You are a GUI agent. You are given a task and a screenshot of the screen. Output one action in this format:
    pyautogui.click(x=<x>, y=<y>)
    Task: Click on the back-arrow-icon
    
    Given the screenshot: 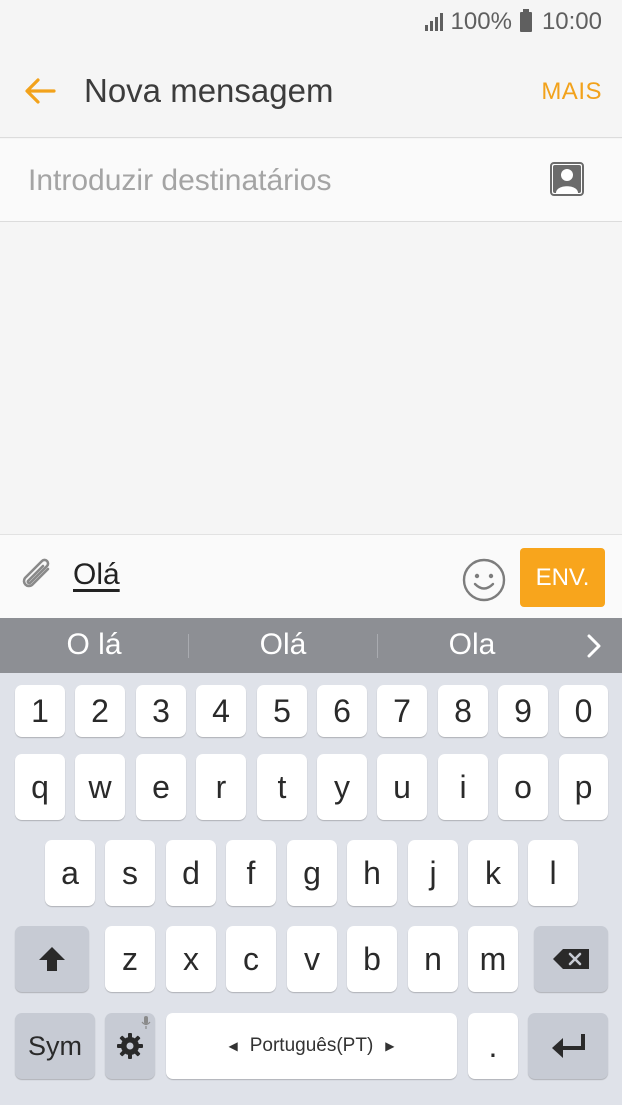 What is the action you would take?
    pyautogui.click(x=40, y=91)
    